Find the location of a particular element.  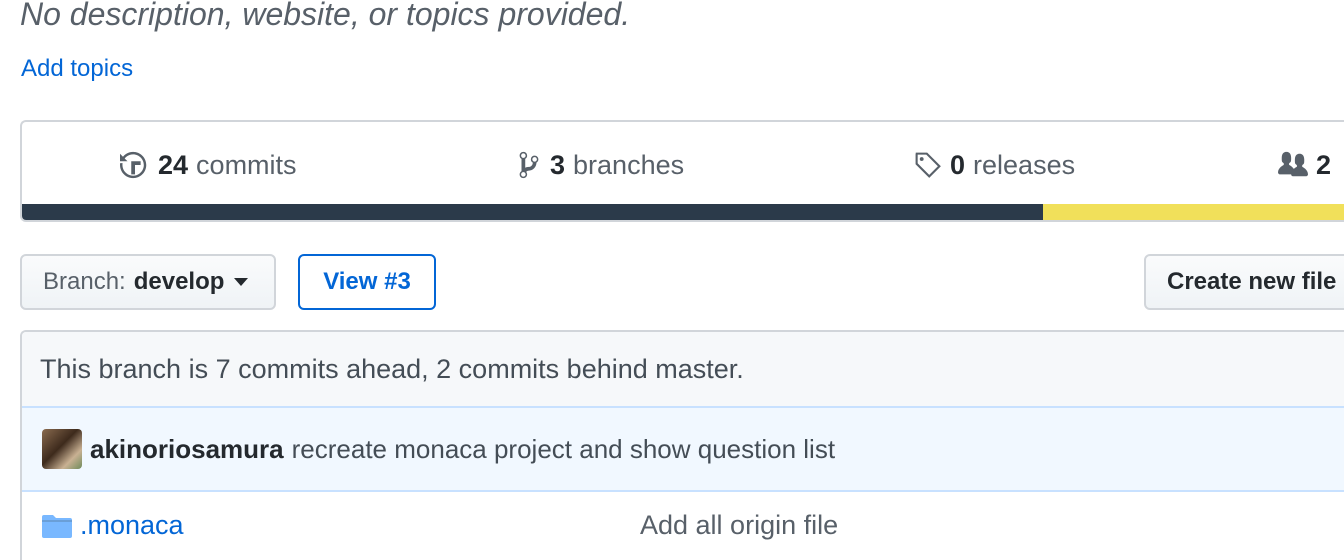

commits-link: 24 commits is located at coordinates (208, 165).